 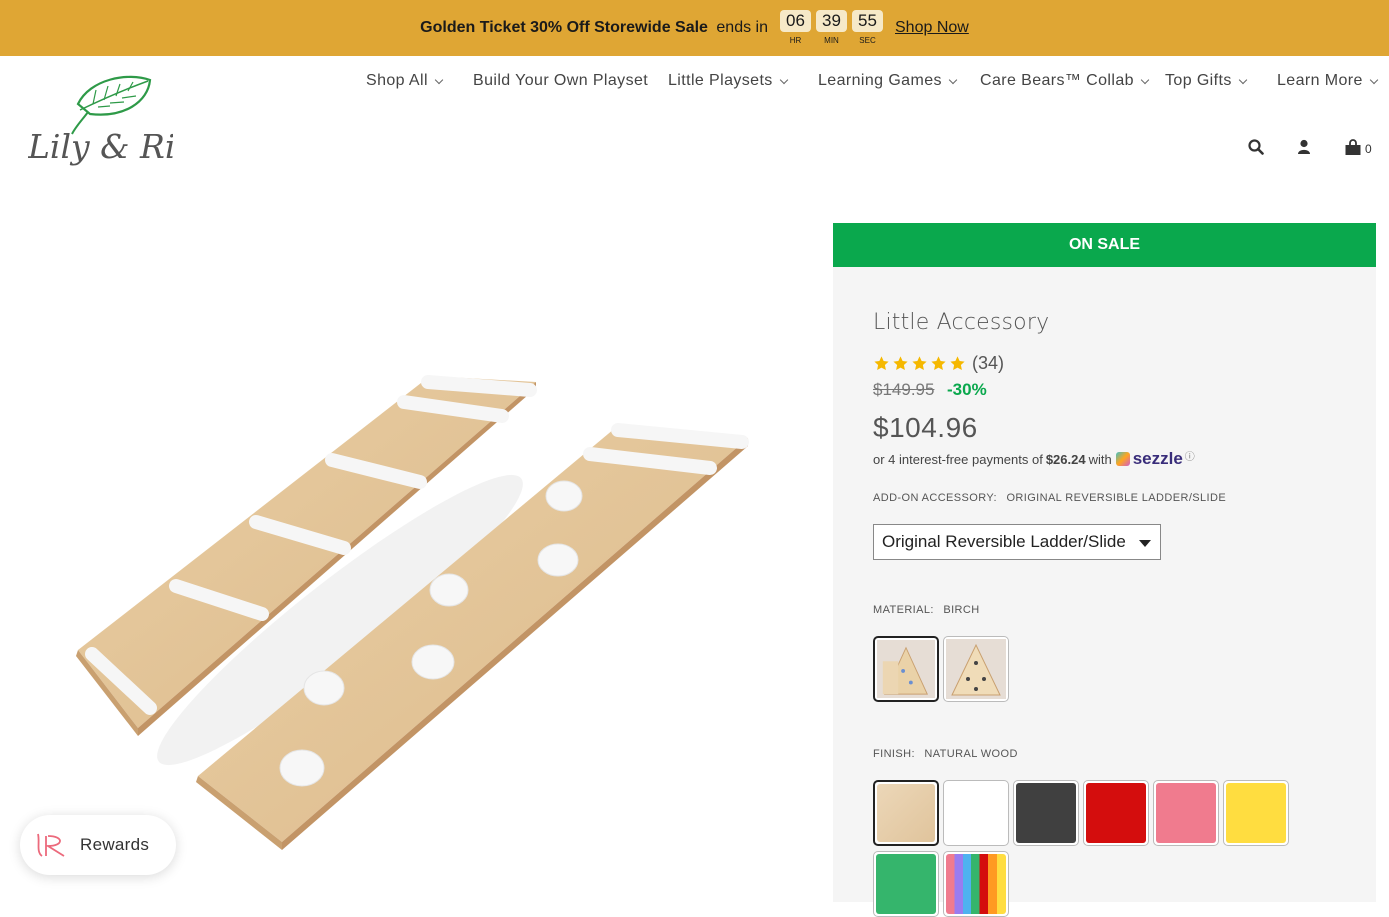 What do you see at coordinates (1368, 149) in the screenshot?
I see `cart-count: 0` at bounding box center [1368, 149].